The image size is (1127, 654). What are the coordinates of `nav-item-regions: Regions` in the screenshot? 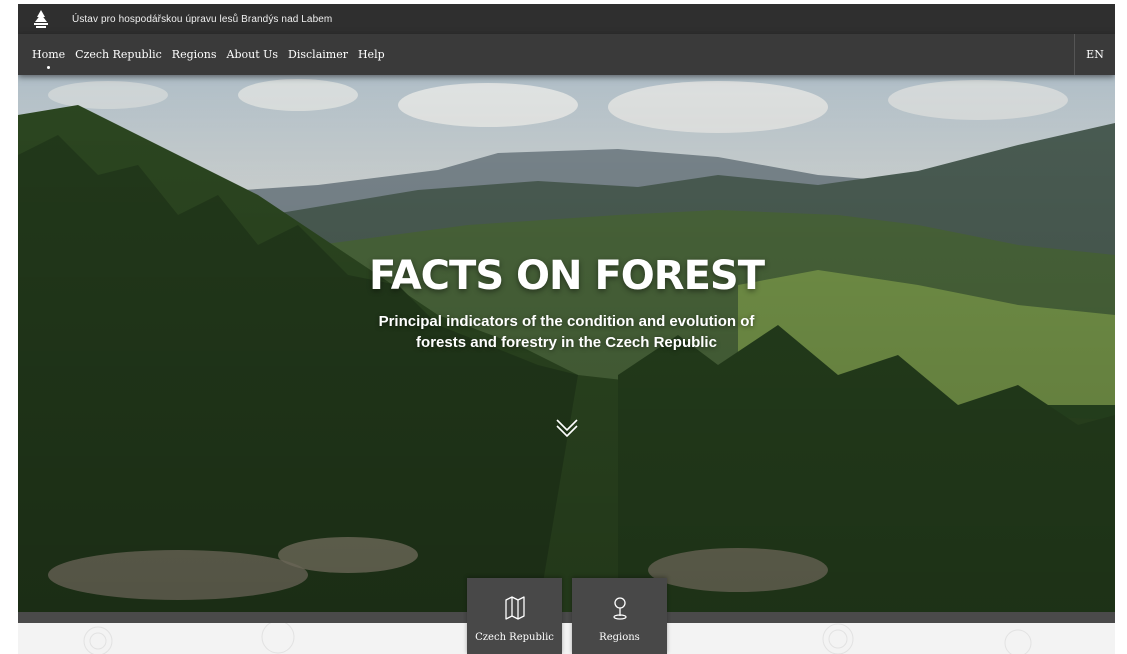 It's located at (194, 54).